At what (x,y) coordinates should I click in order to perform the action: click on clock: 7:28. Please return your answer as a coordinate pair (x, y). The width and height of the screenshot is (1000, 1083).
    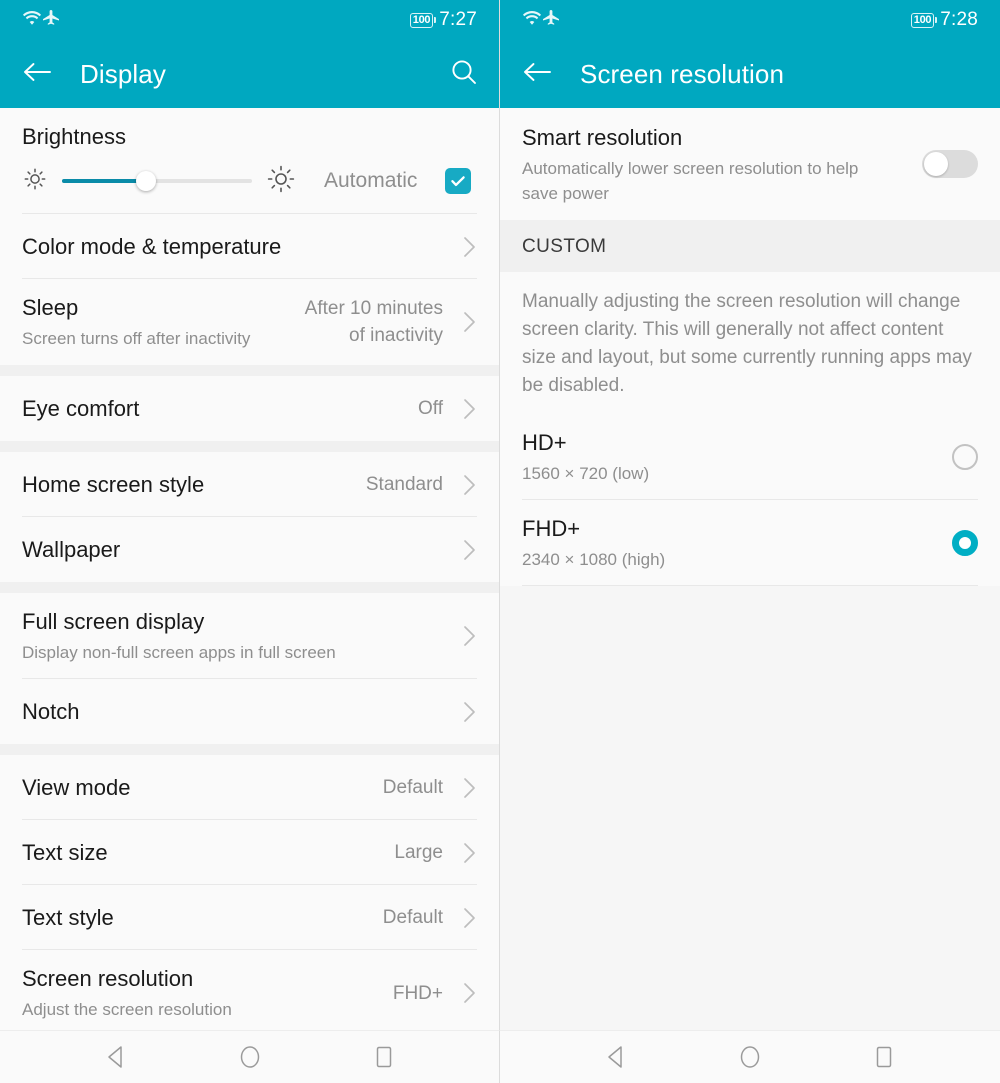
    Looking at the image, I should click on (959, 19).